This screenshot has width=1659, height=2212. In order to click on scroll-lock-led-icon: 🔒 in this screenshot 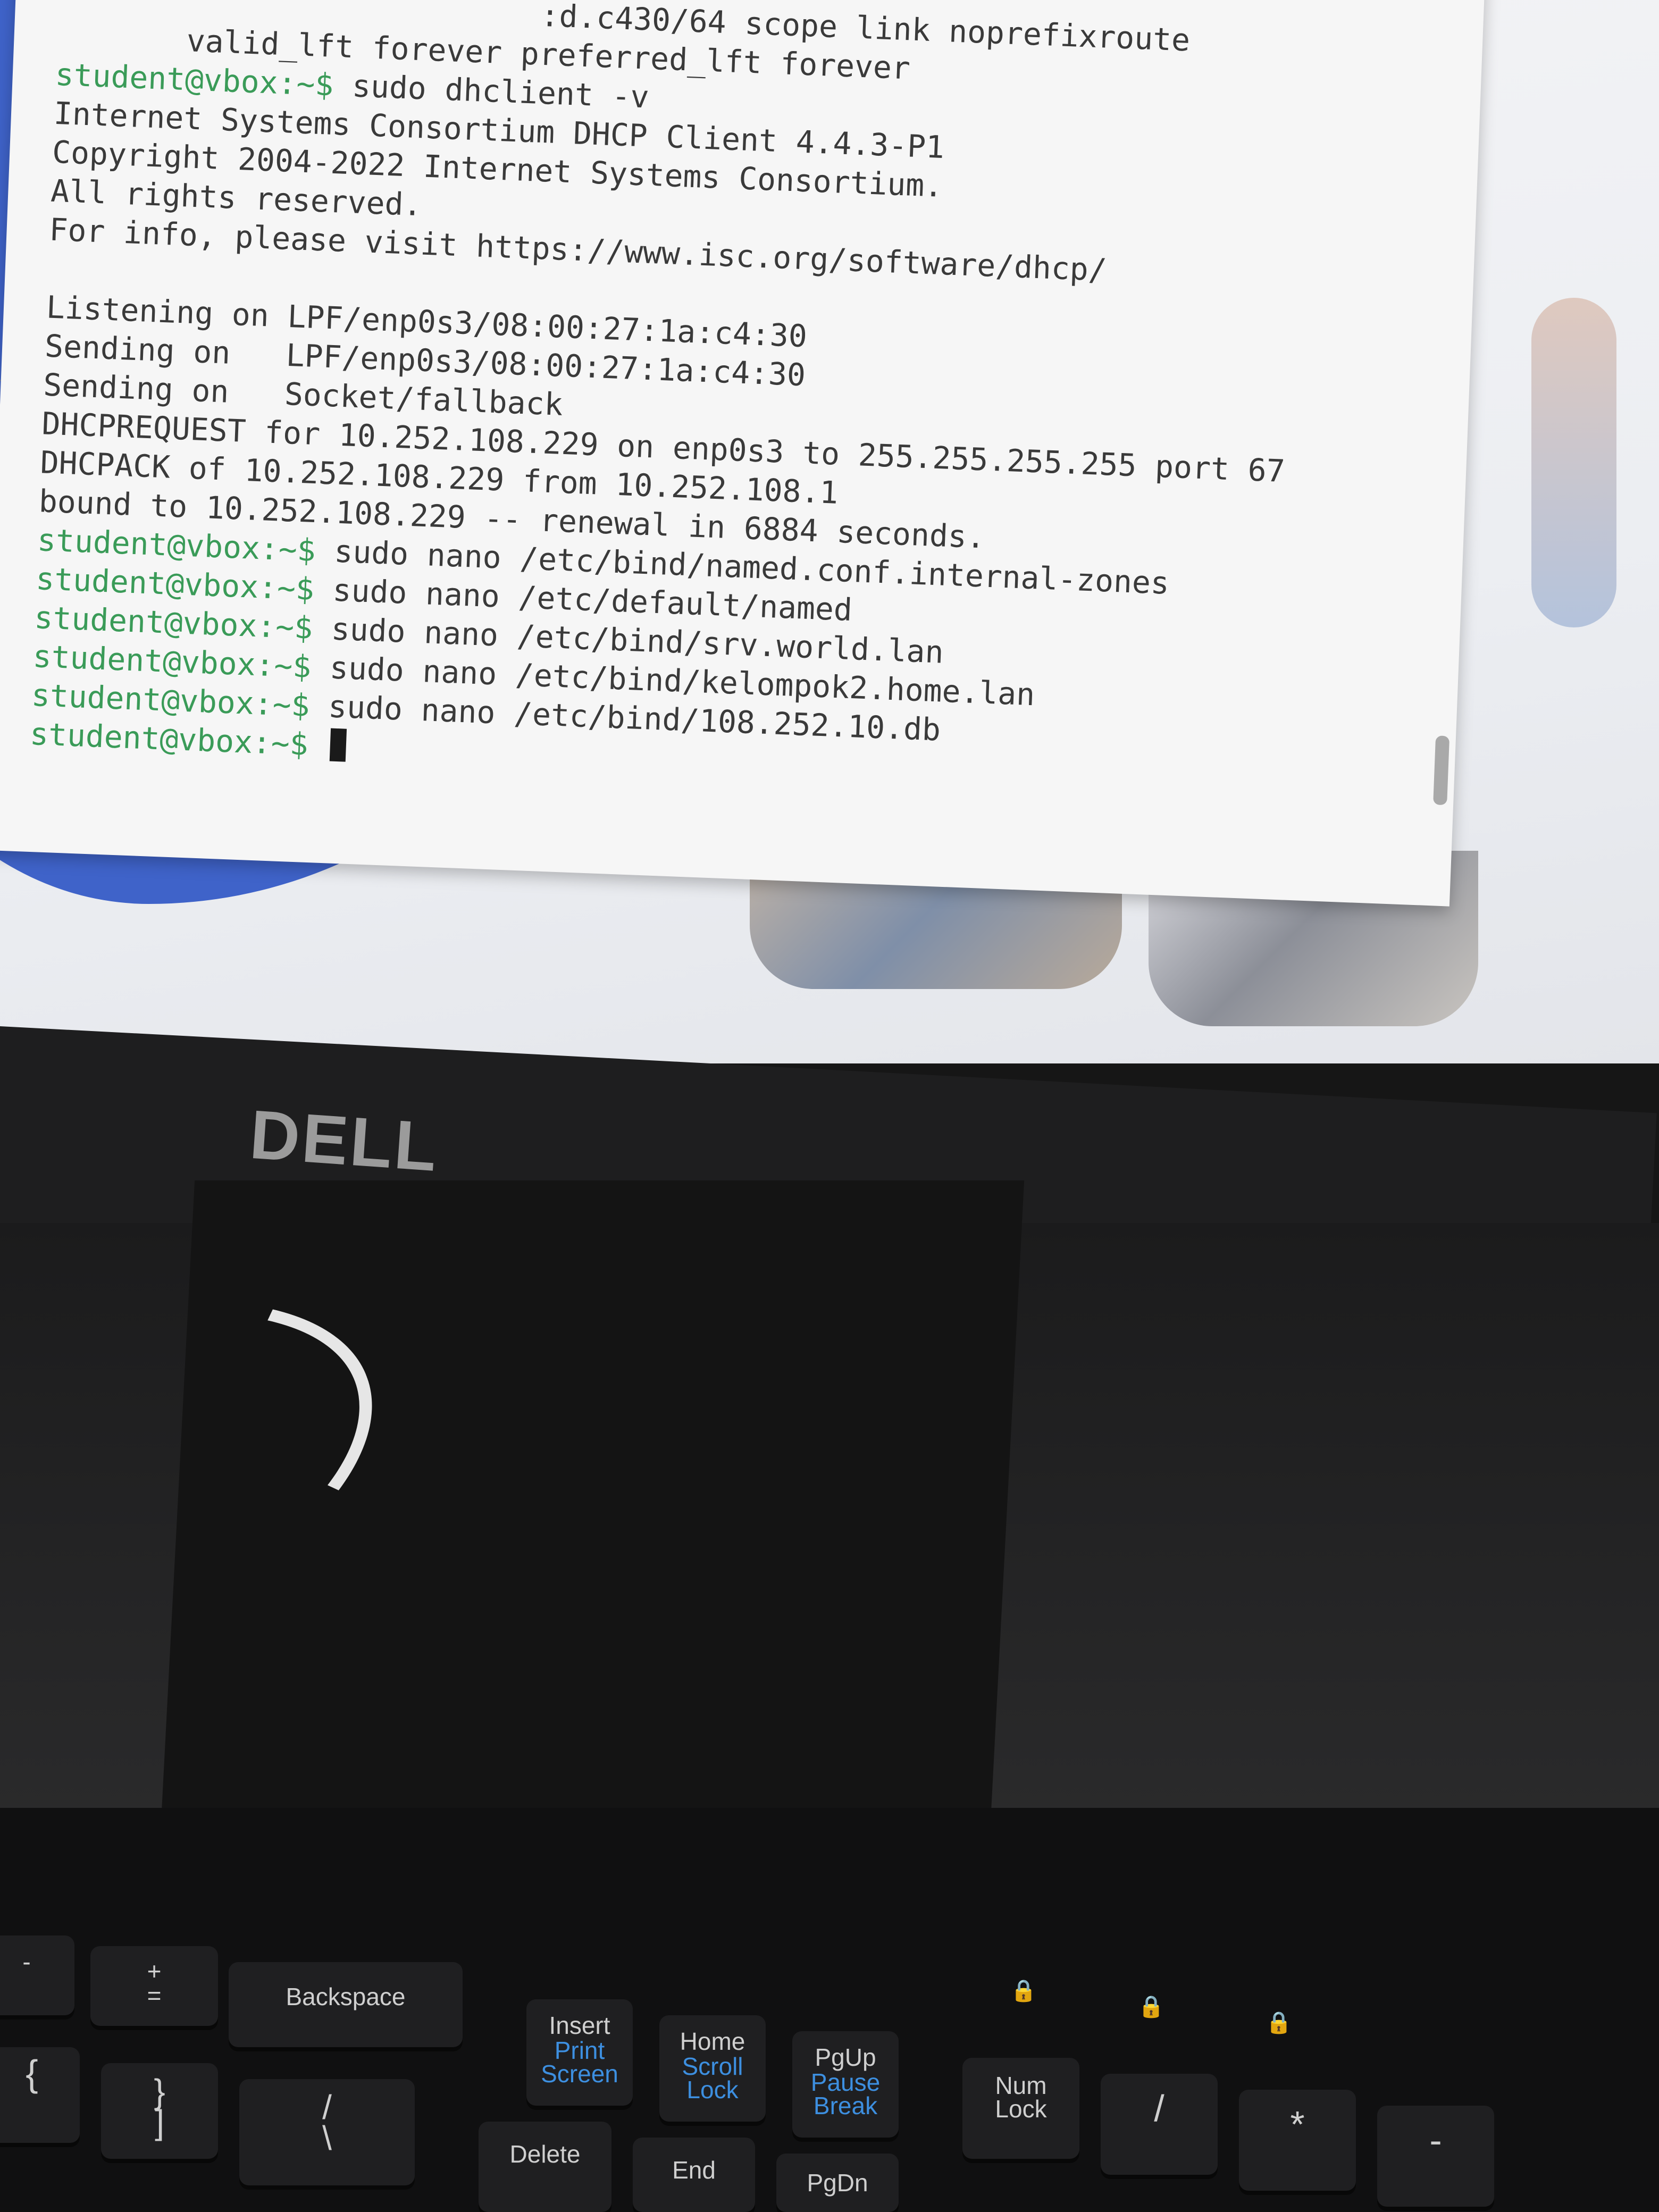, I will do `click(1279, 2022)`.